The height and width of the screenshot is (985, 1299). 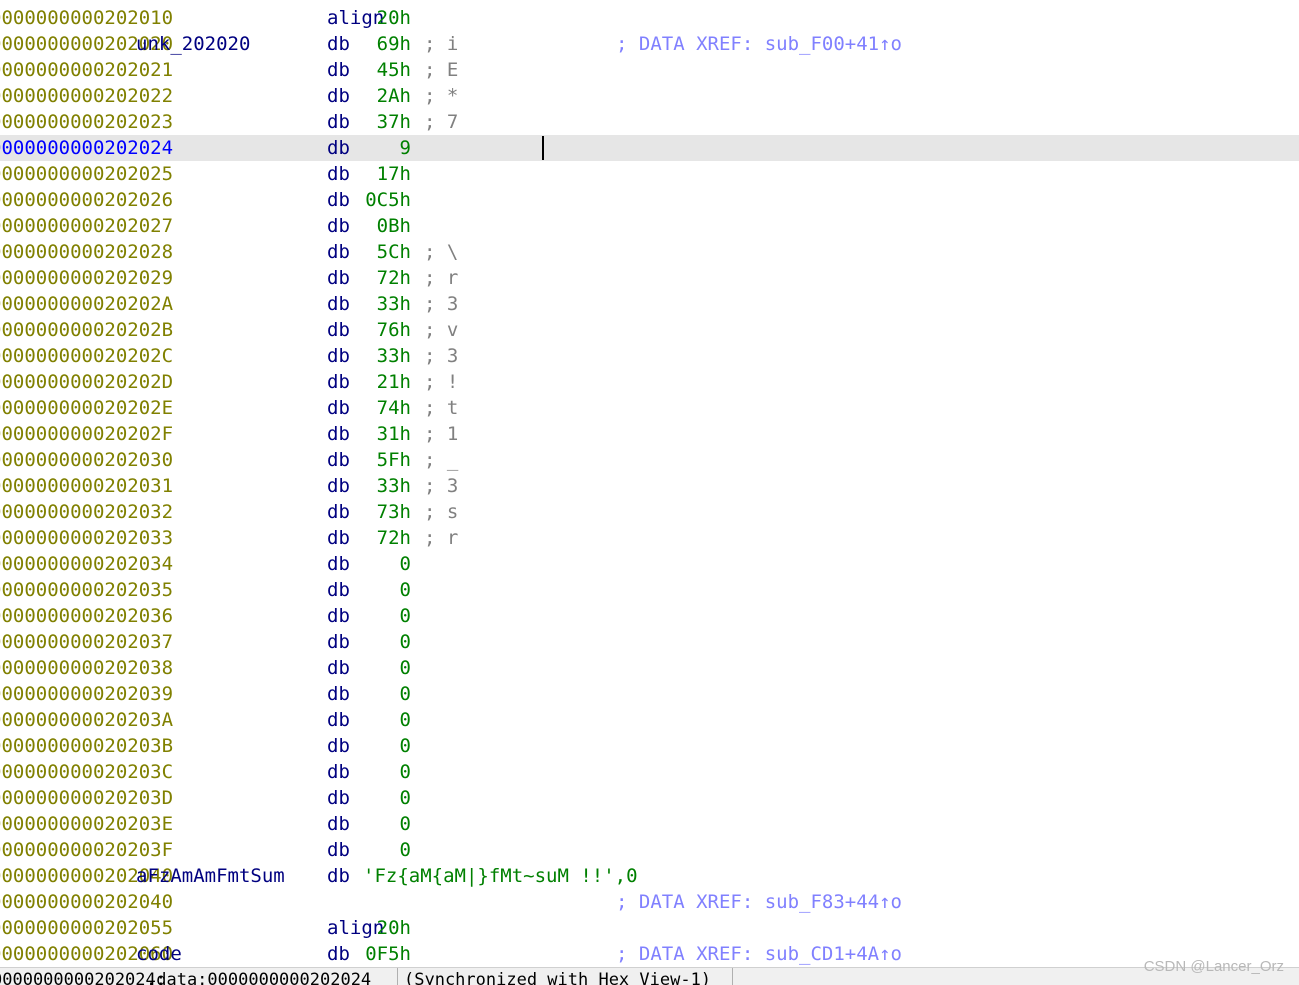 What do you see at coordinates (649, 330) in the screenshot?
I see `listing-row: 000000000020202B db 76h ; v` at bounding box center [649, 330].